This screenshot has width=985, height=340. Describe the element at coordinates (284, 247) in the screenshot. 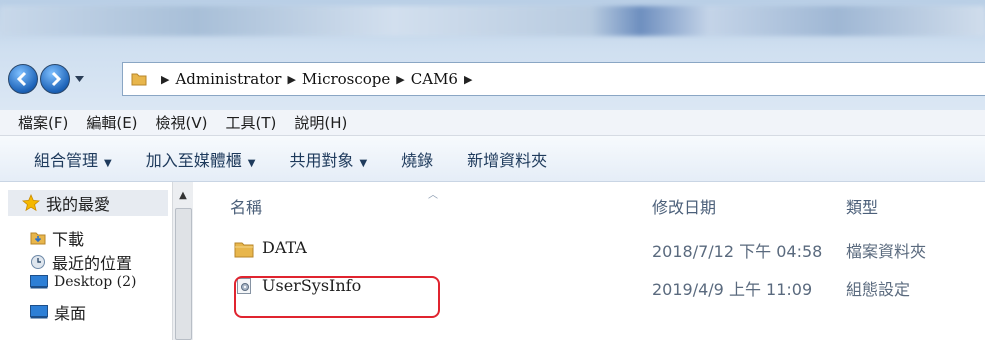

I see `file-name: DATA` at that location.